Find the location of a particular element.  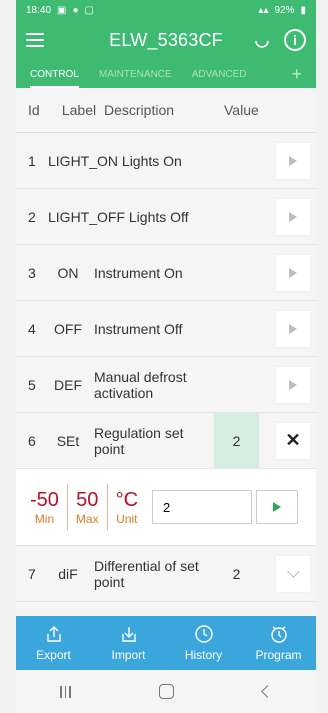

battery-icon: ▮ is located at coordinates (303, 10).